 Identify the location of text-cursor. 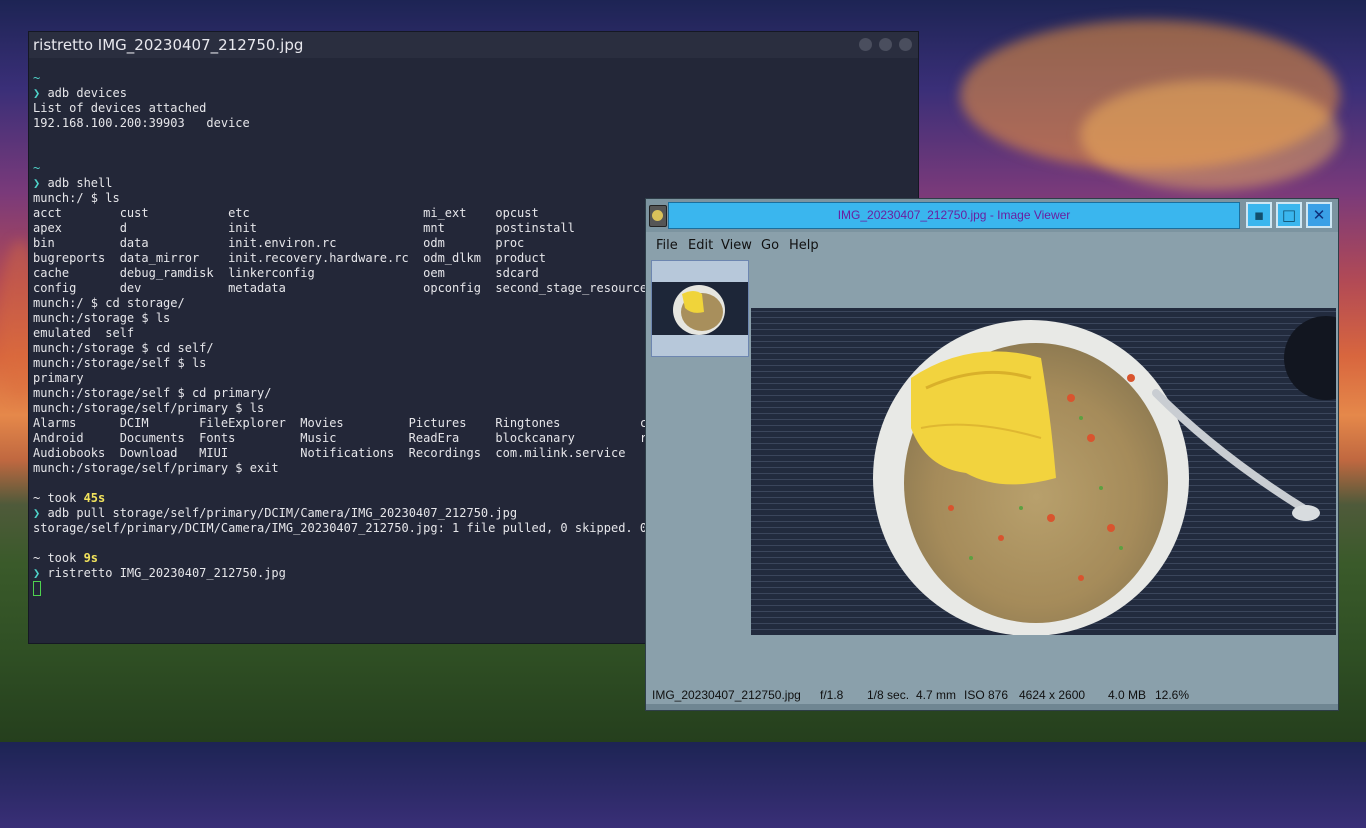
(37, 588).